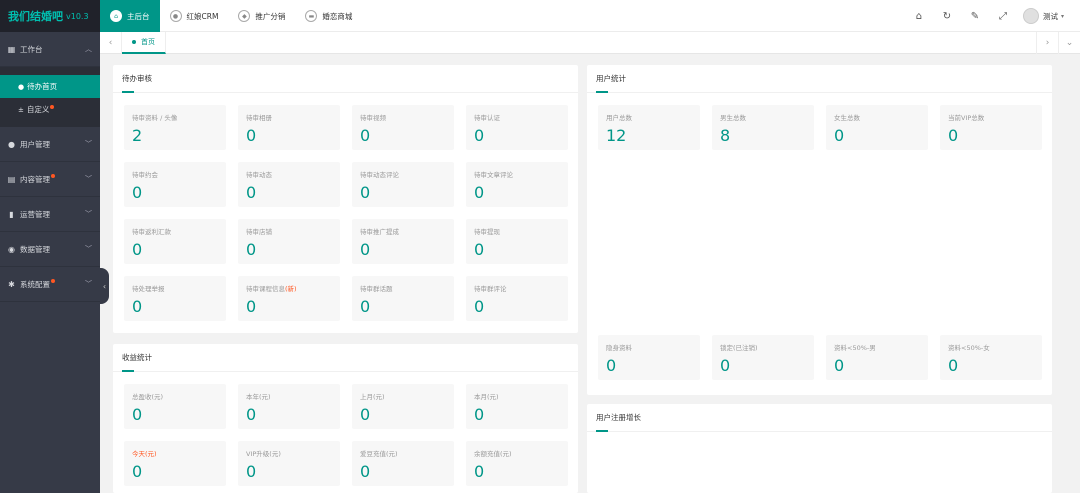 Image resolution: width=1080 pixels, height=493 pixels. What do you see at coordinates (38, 109) in the screenshot?
I see `sidebar-subitem-label: 自定义` at bounding box center [38, 109].